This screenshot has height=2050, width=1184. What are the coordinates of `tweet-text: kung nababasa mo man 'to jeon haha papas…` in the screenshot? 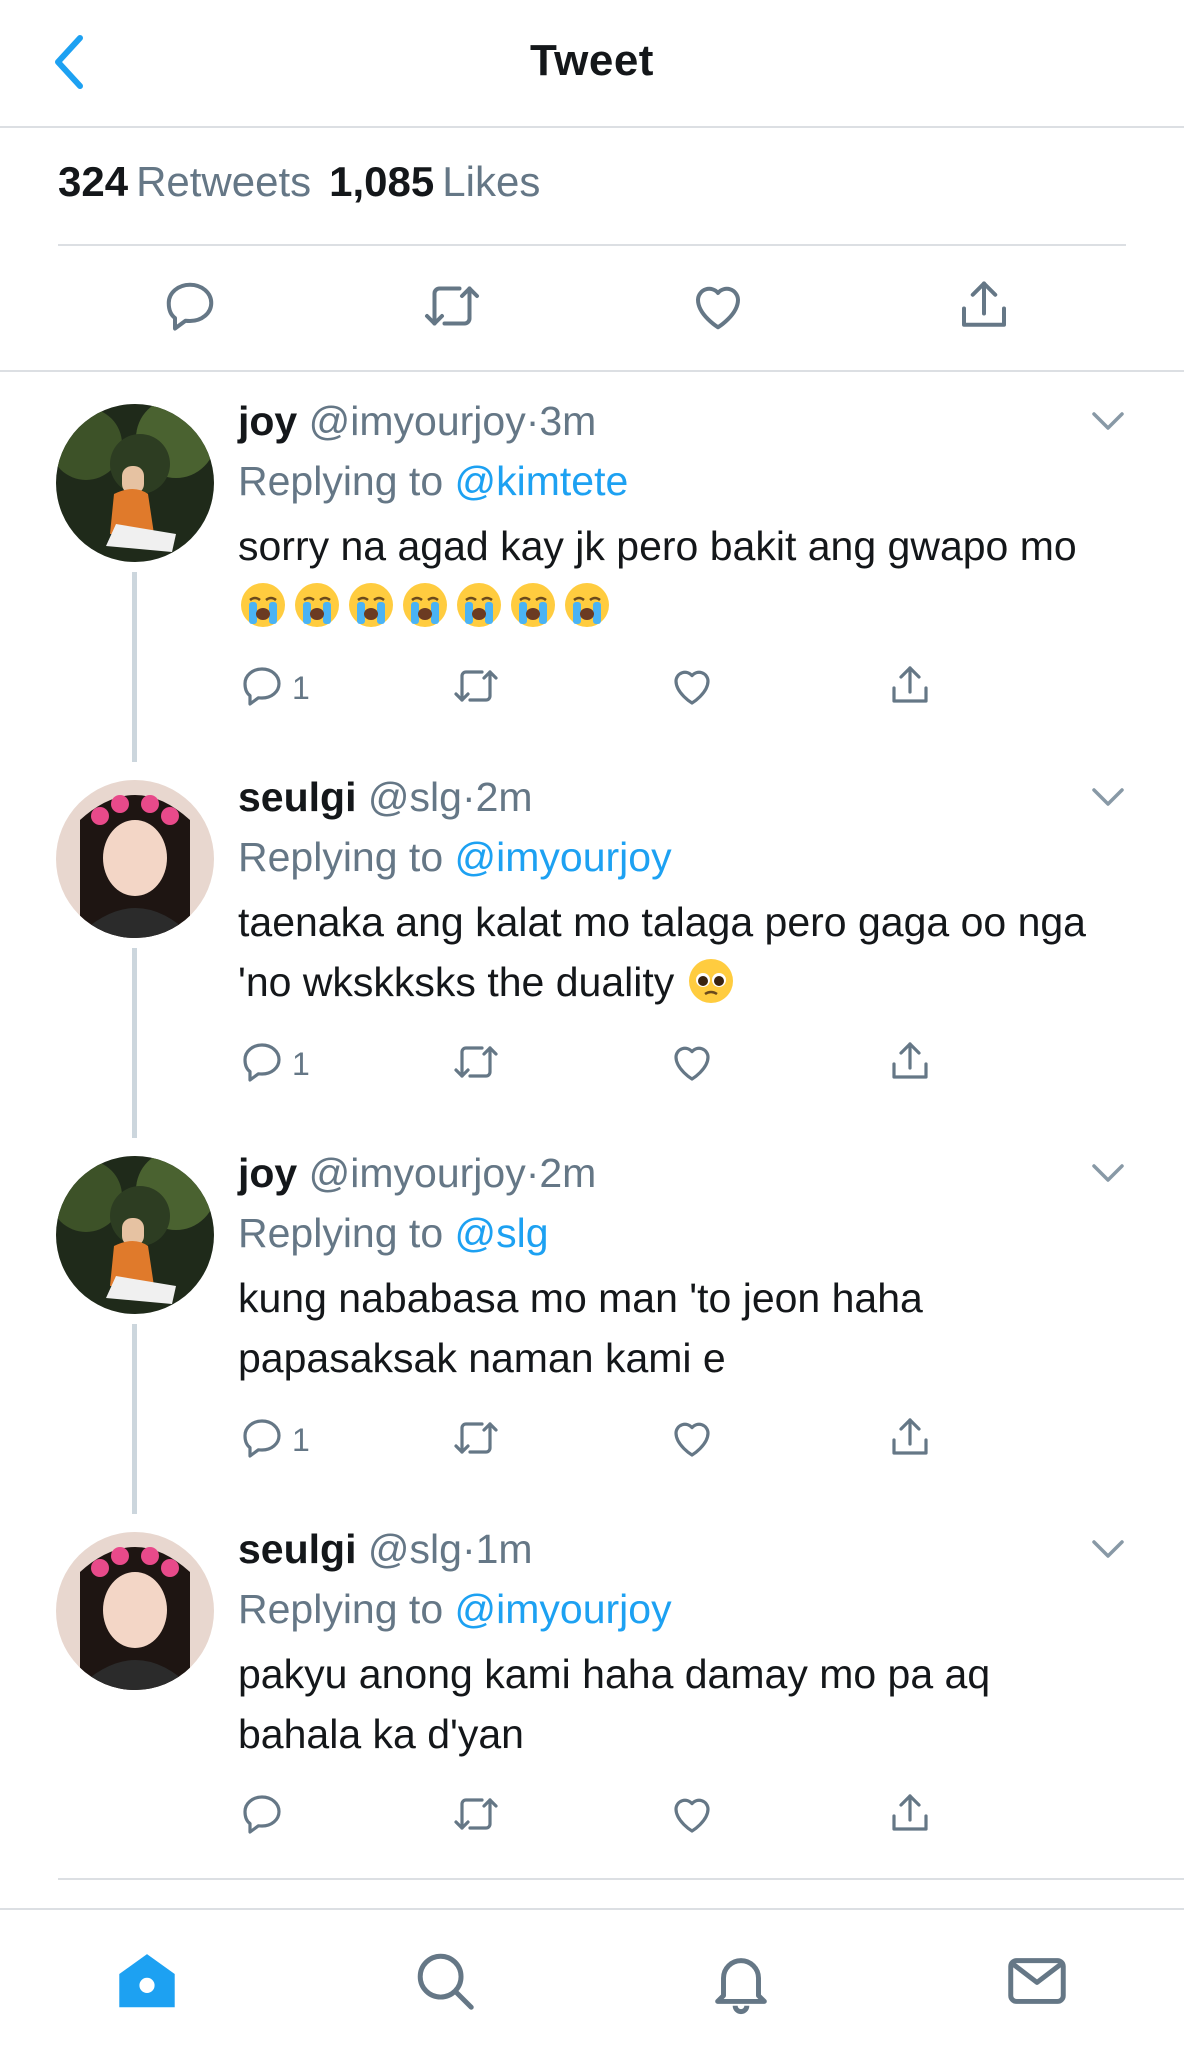 It's located at (678, 1328).